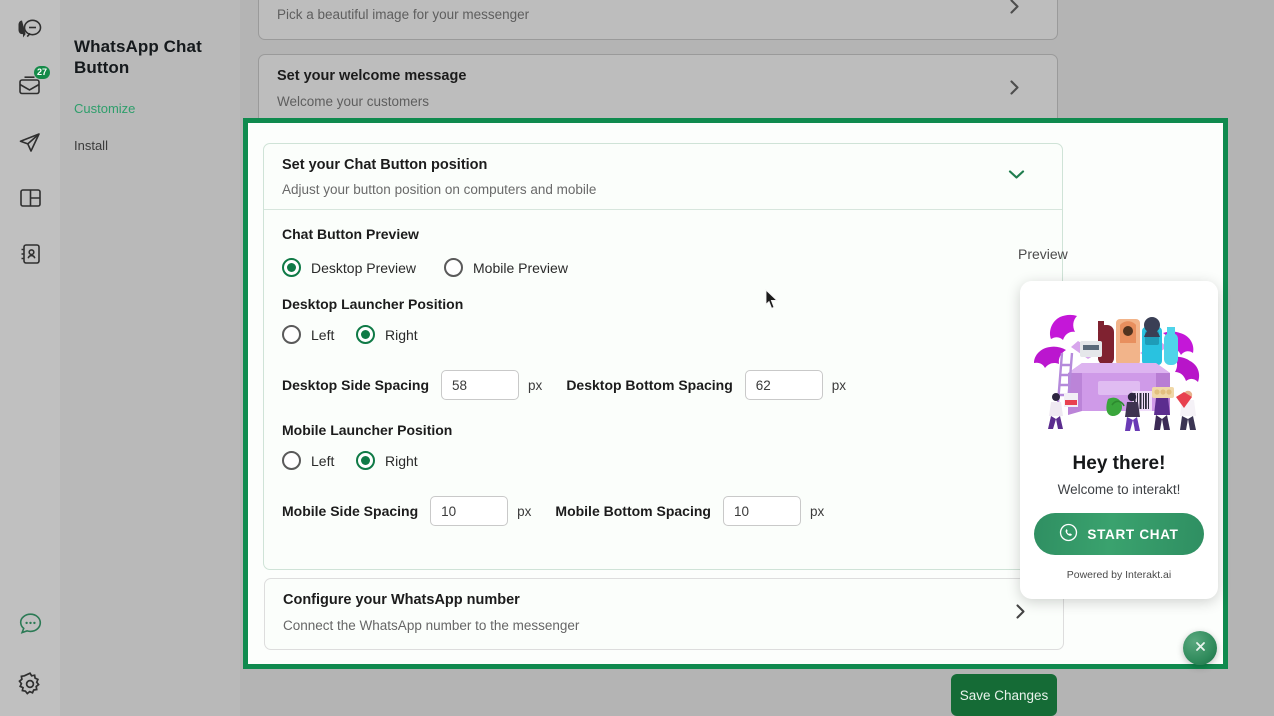  I want to click on desktop-launcher-position-label: Desktop Launcher Position, so click(373, 304).